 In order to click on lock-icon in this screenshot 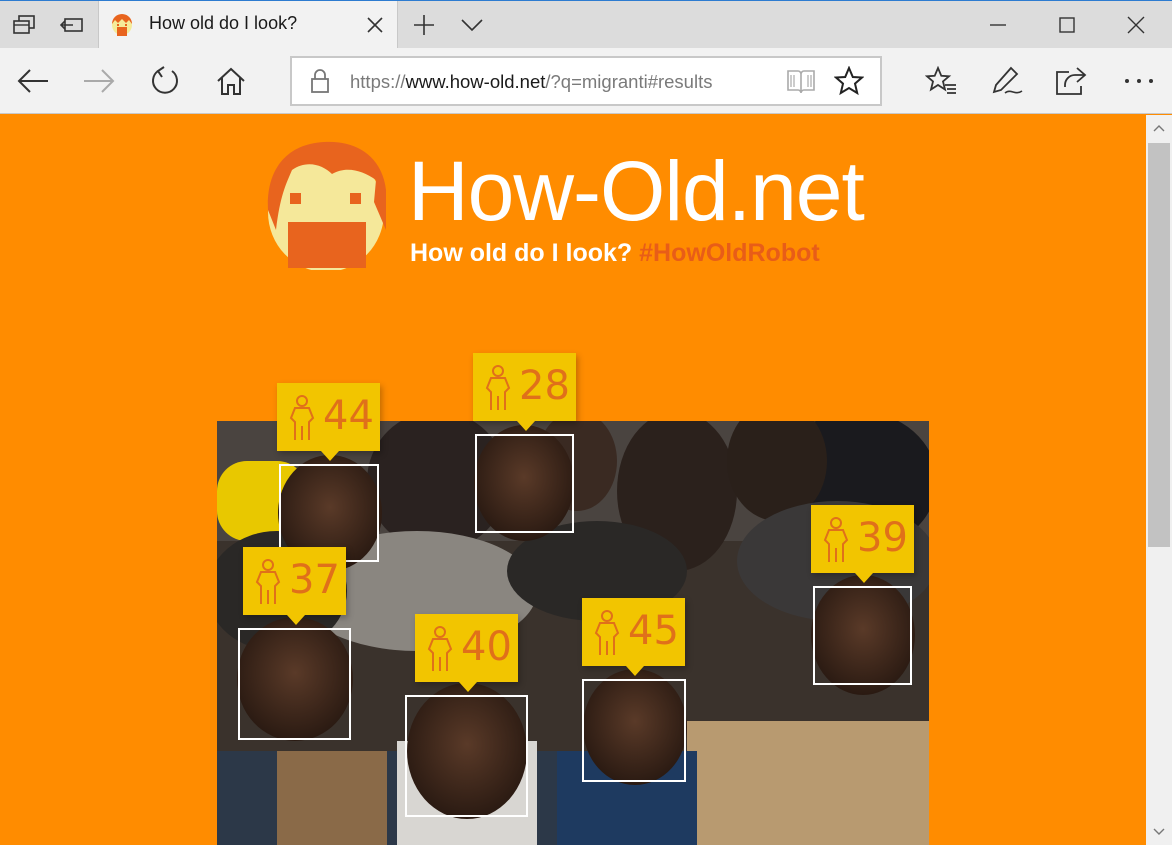, I will do `click(320, 81)`.